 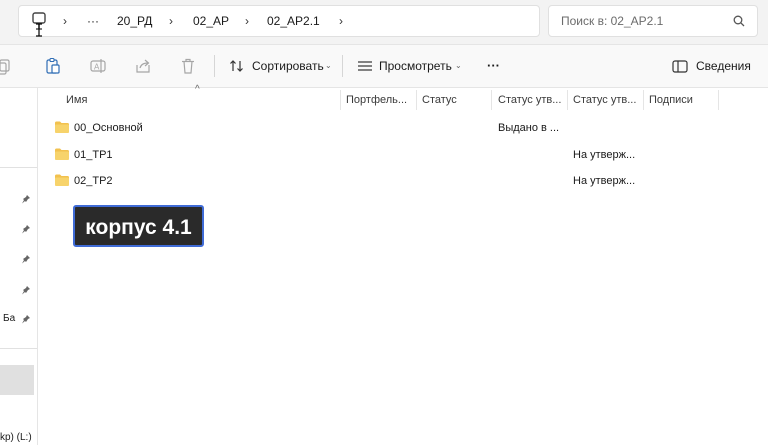 I want to click on file-name: 02_ТР2, so click(x=93, y=181).